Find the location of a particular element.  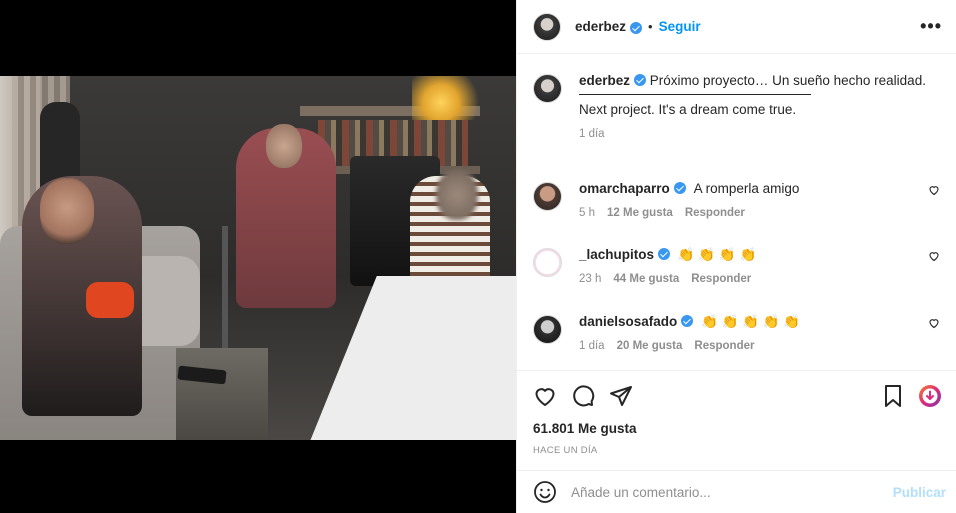

comment-body: A romperla amigo is located at coordinates (746, 188).